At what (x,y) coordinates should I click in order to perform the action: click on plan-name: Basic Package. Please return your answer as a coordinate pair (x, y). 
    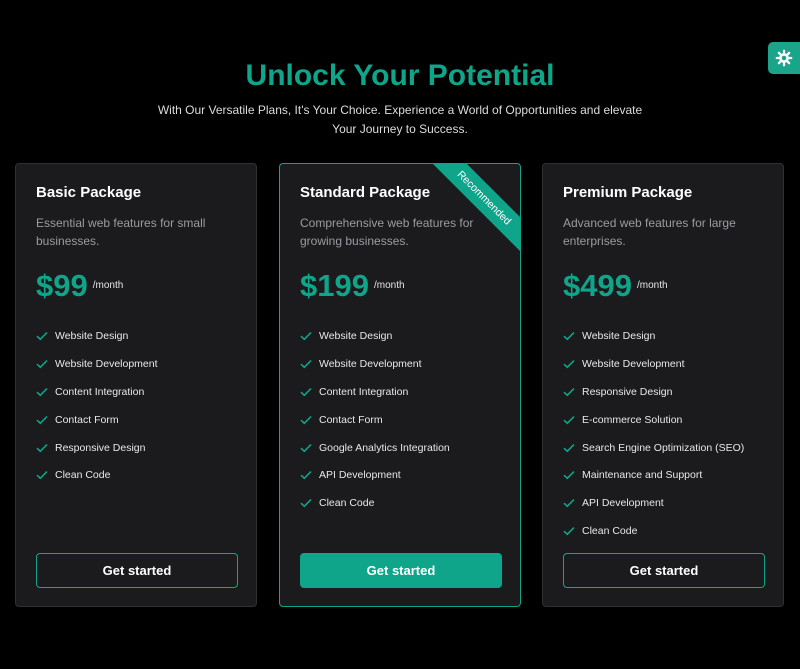
    Looking at the image, I should click on (89, 192).